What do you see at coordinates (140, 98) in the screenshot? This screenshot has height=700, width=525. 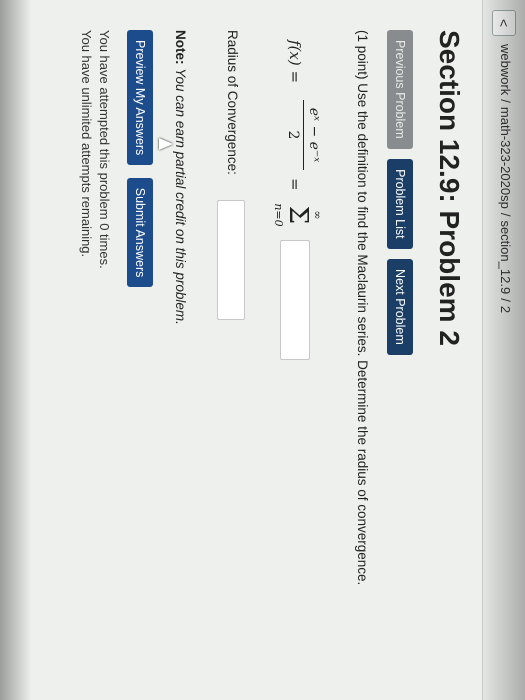 I see `preview-answers-button: Preview My Answers` at bounding box center [140, 98].